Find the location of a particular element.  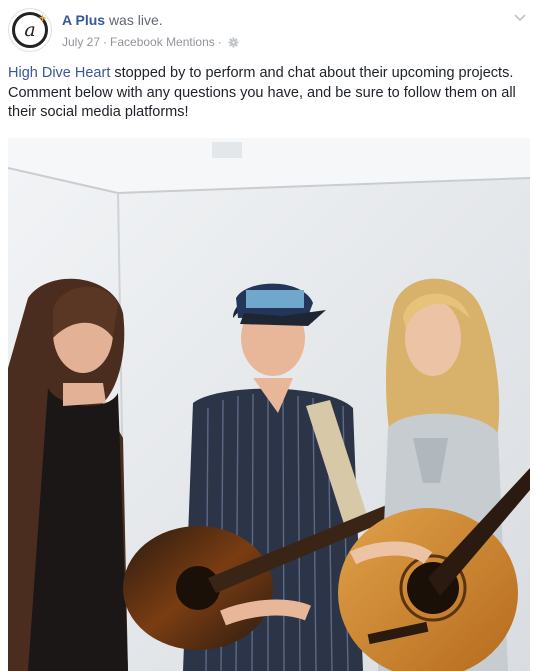

a-plus-logo: a + is located at coordinates (30, 30).